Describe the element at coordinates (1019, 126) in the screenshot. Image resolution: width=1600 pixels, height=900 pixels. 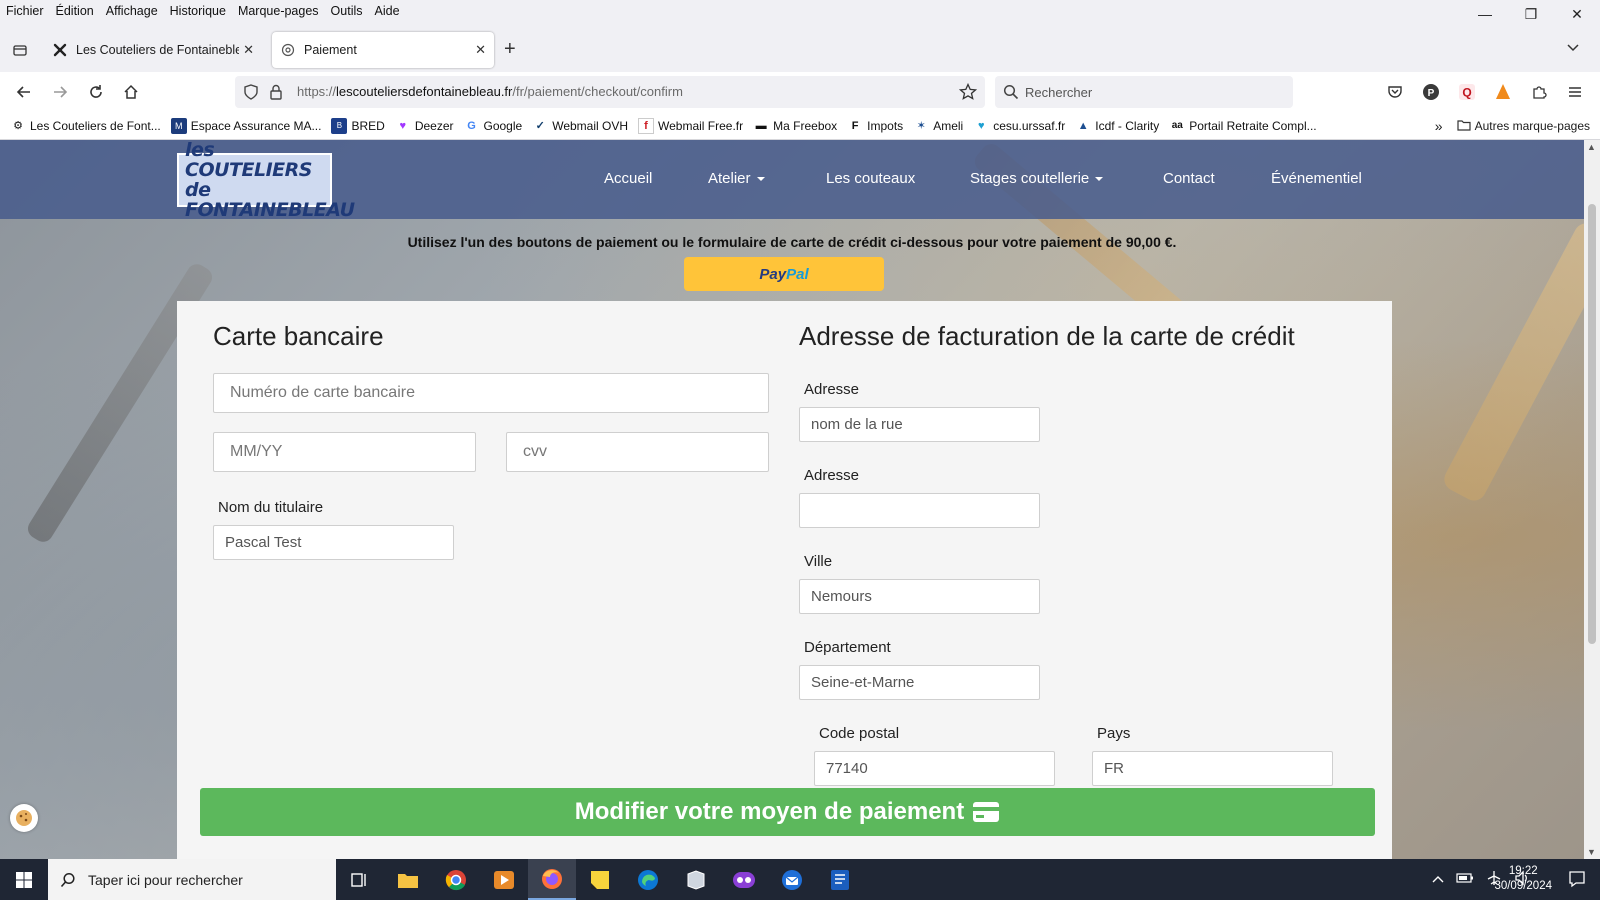
I see `bookmark-item: ♥ cesu.urssaf.fr` at that location.